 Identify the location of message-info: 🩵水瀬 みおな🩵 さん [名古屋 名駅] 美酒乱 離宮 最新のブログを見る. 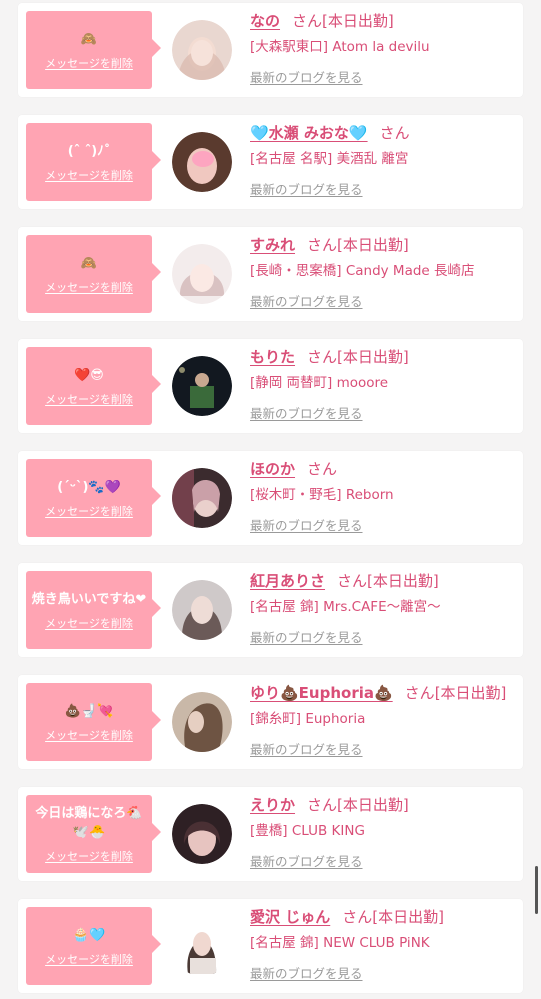
(382, 160).